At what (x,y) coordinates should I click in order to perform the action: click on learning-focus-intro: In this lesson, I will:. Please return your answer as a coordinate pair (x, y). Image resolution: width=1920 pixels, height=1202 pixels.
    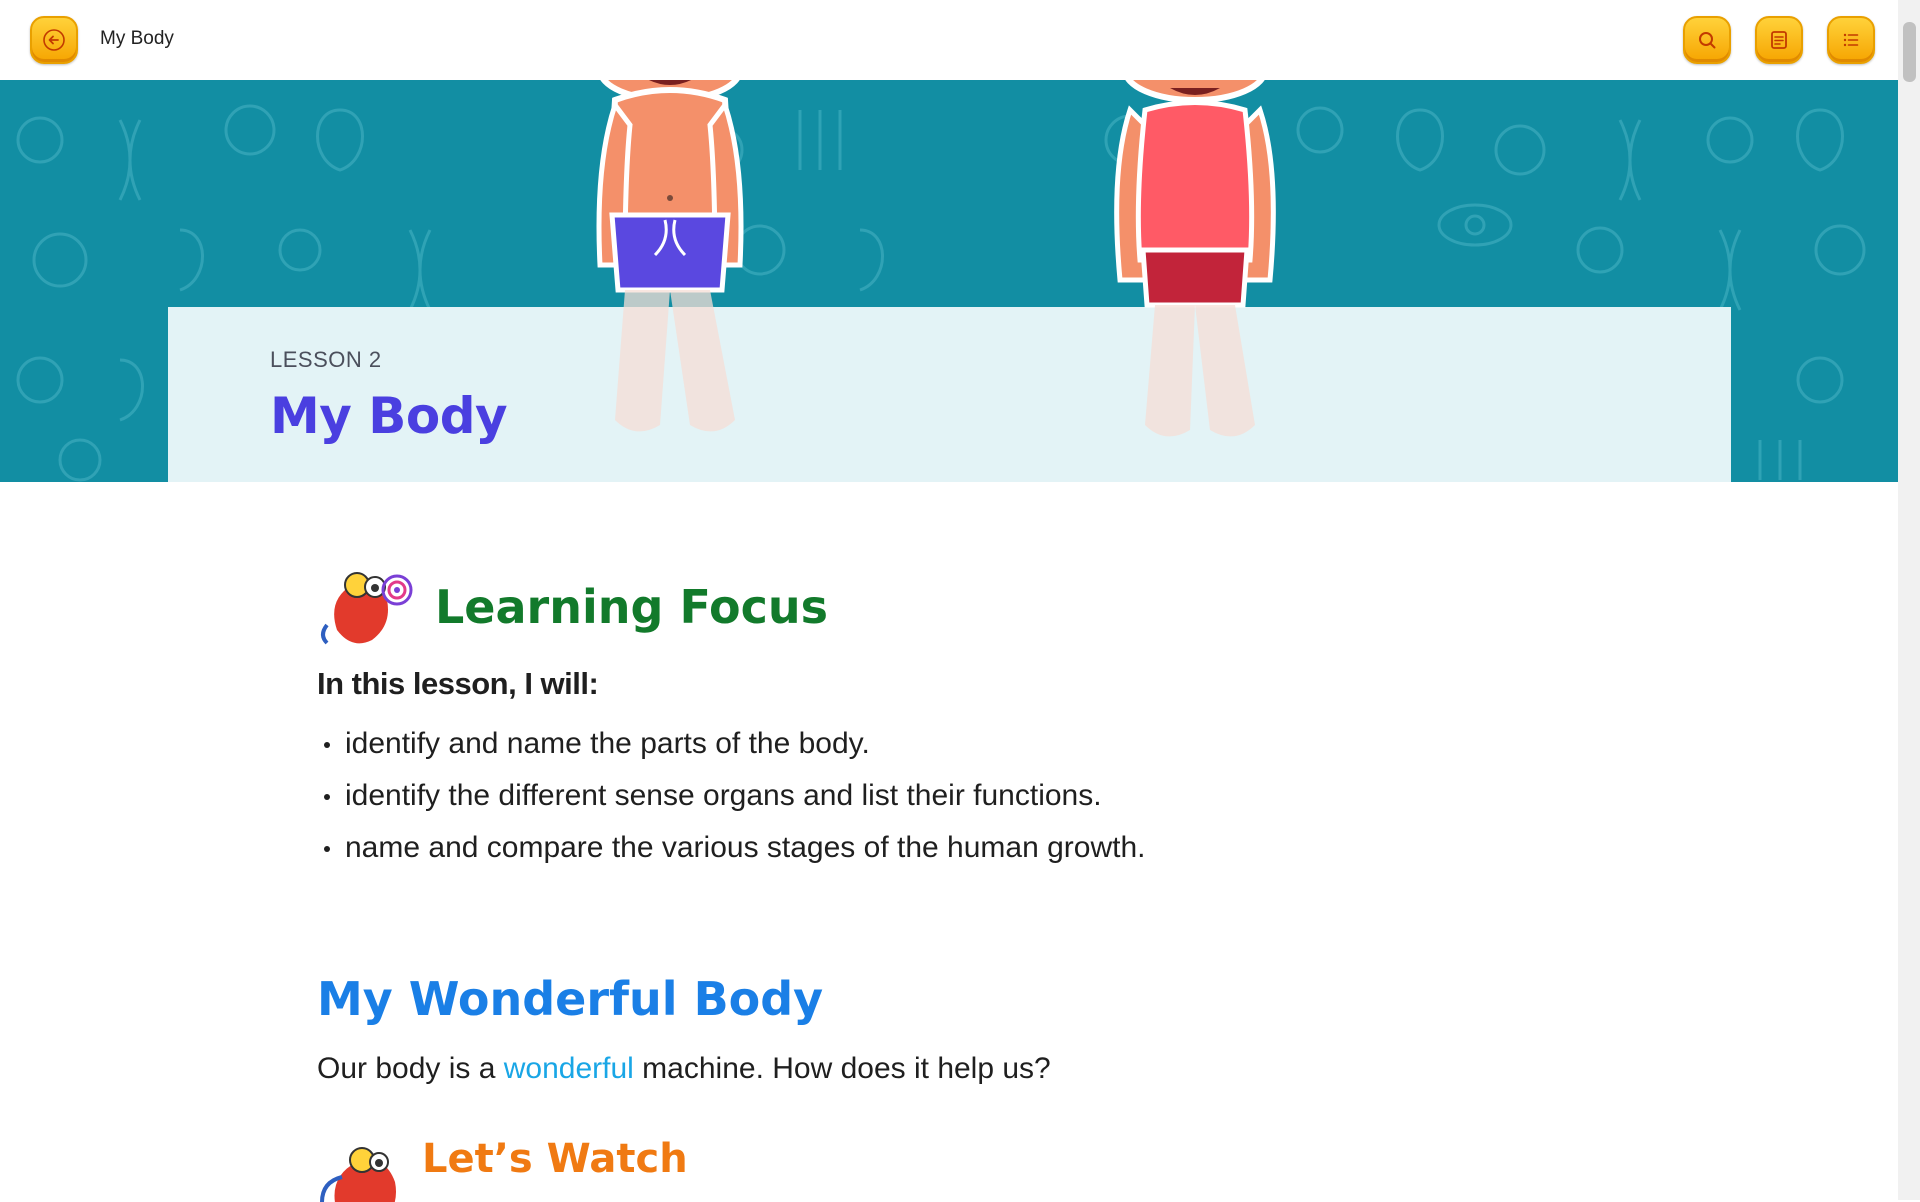
    Looking at the image, I should click on (458, 683).